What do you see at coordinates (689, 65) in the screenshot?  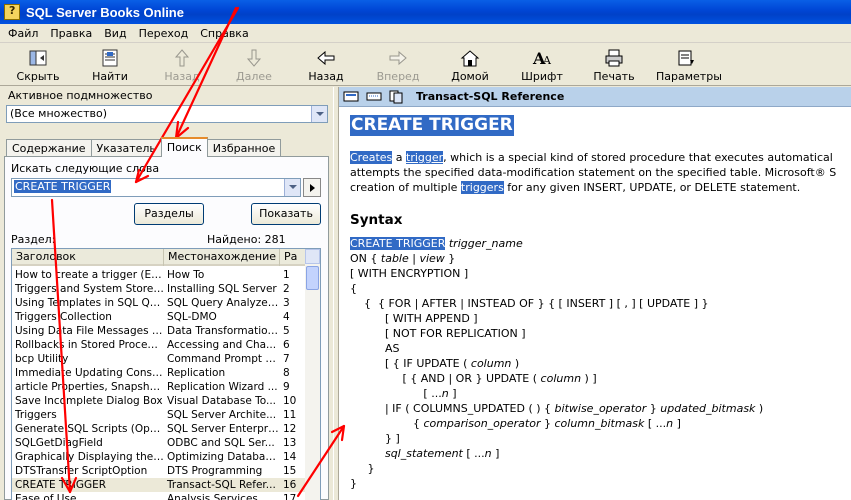 I see `options-button: Параметры` at bounding box center [689, 65].